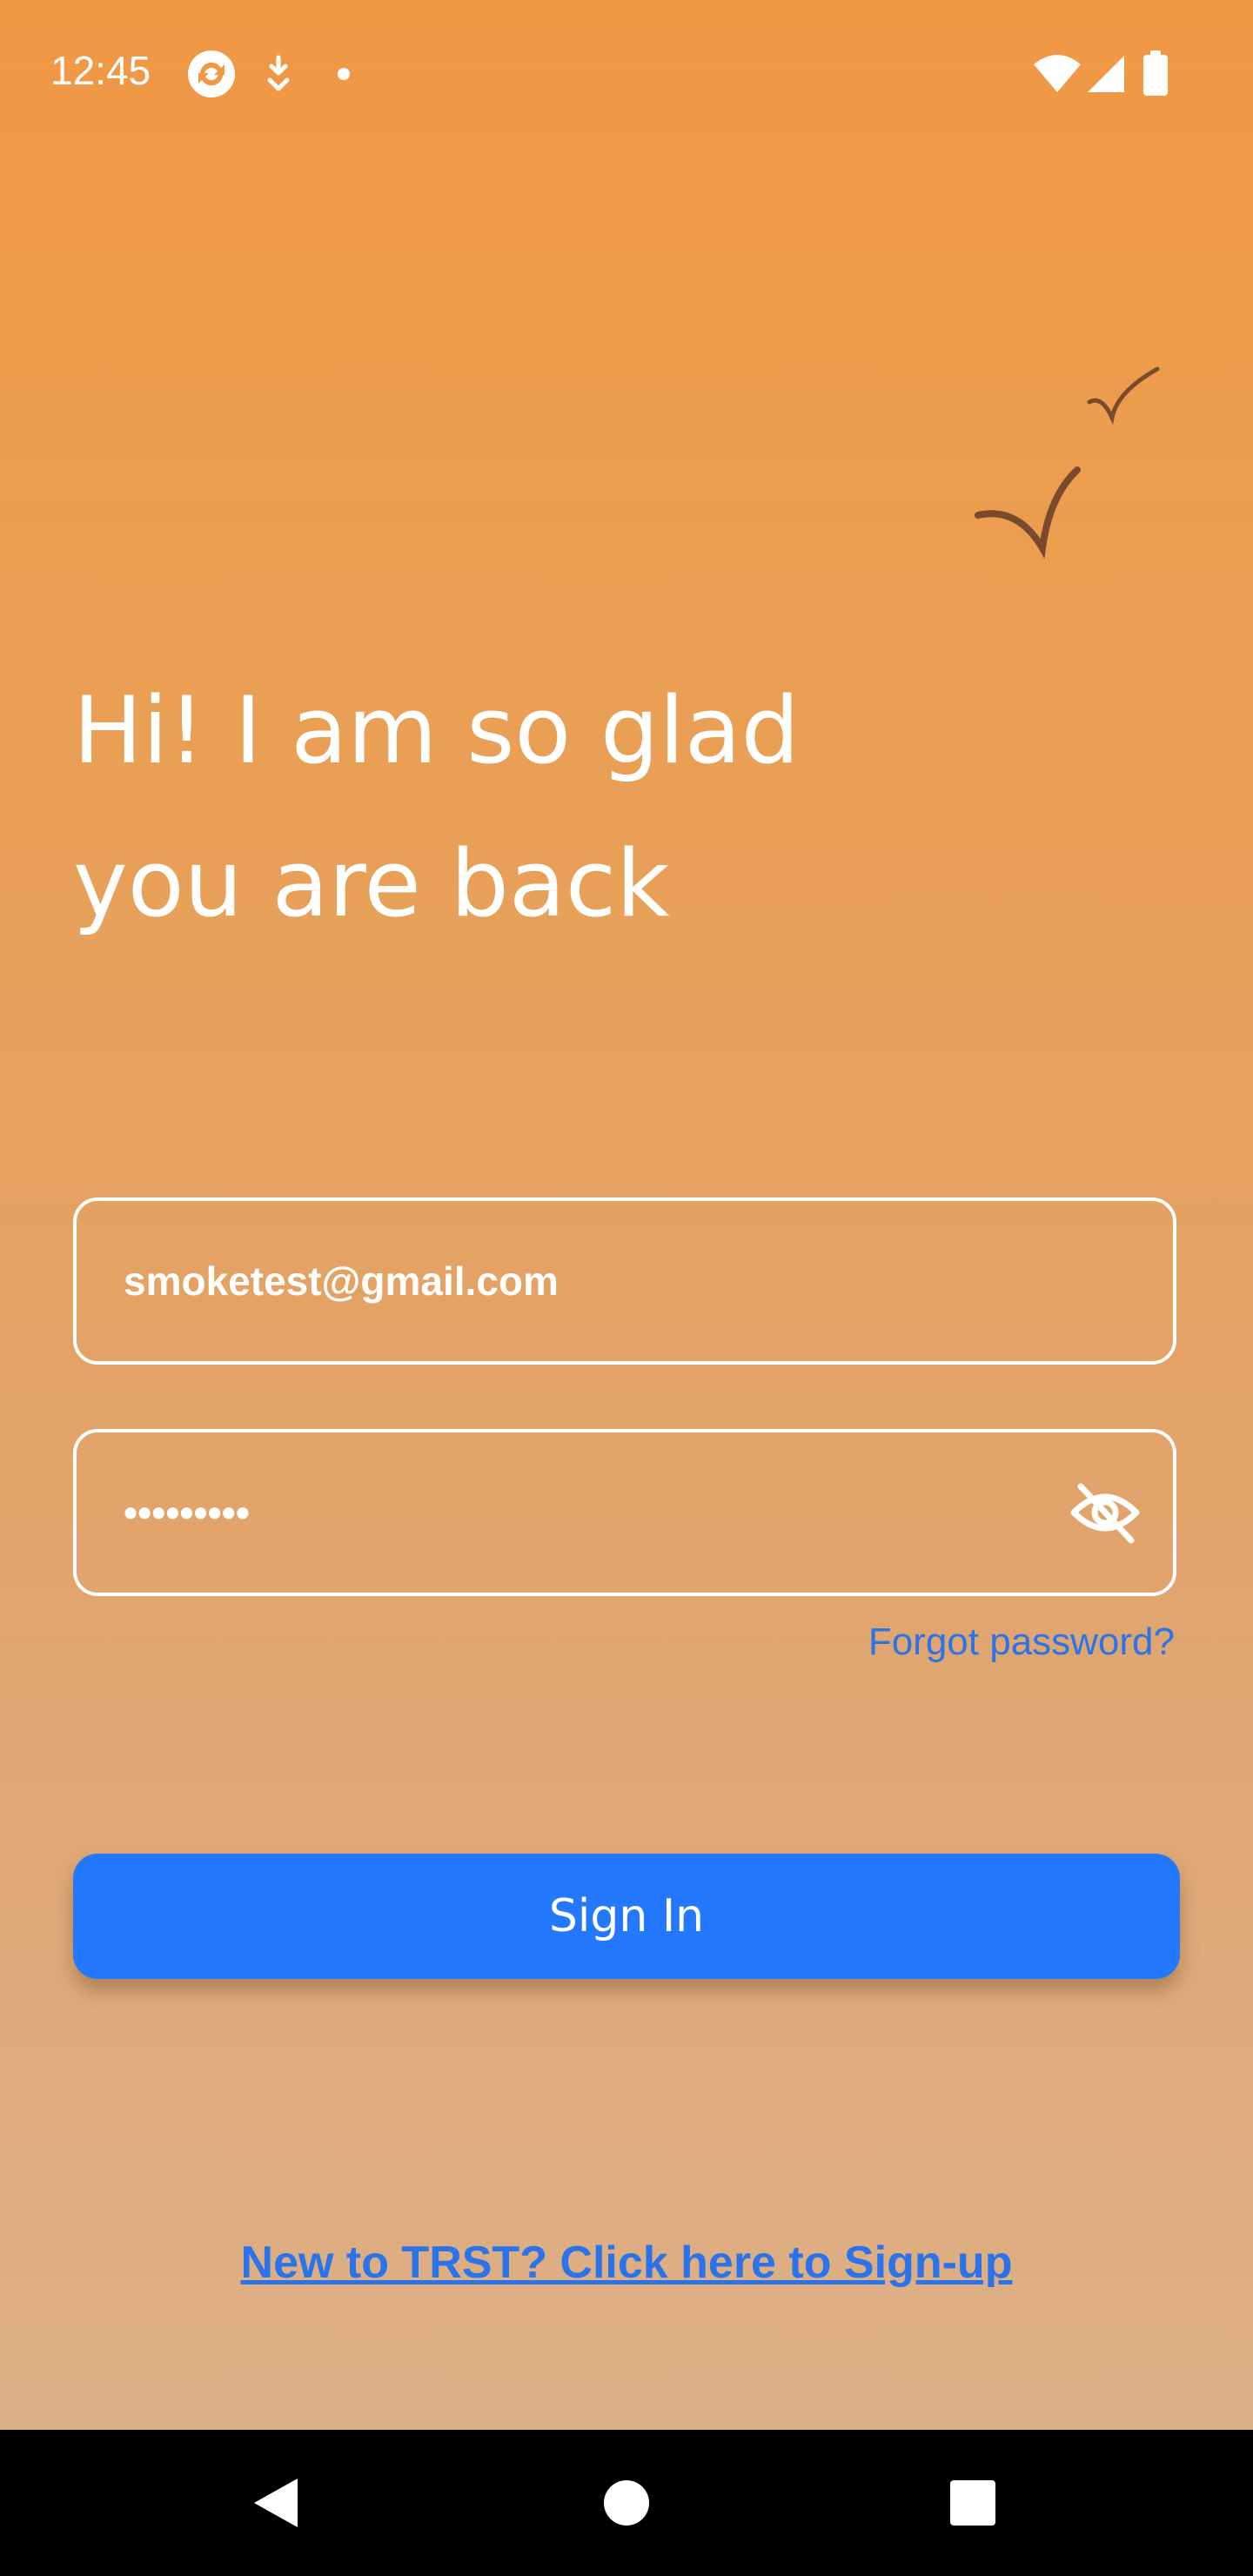  I want to click on status-bar: 12:45, so click(626, 74).